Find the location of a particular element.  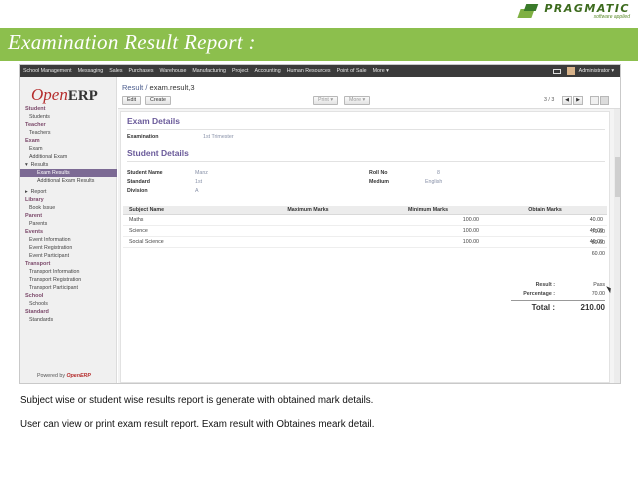

table-row: Social Science 100.00 40.00 is located at coordinates (365, 242).